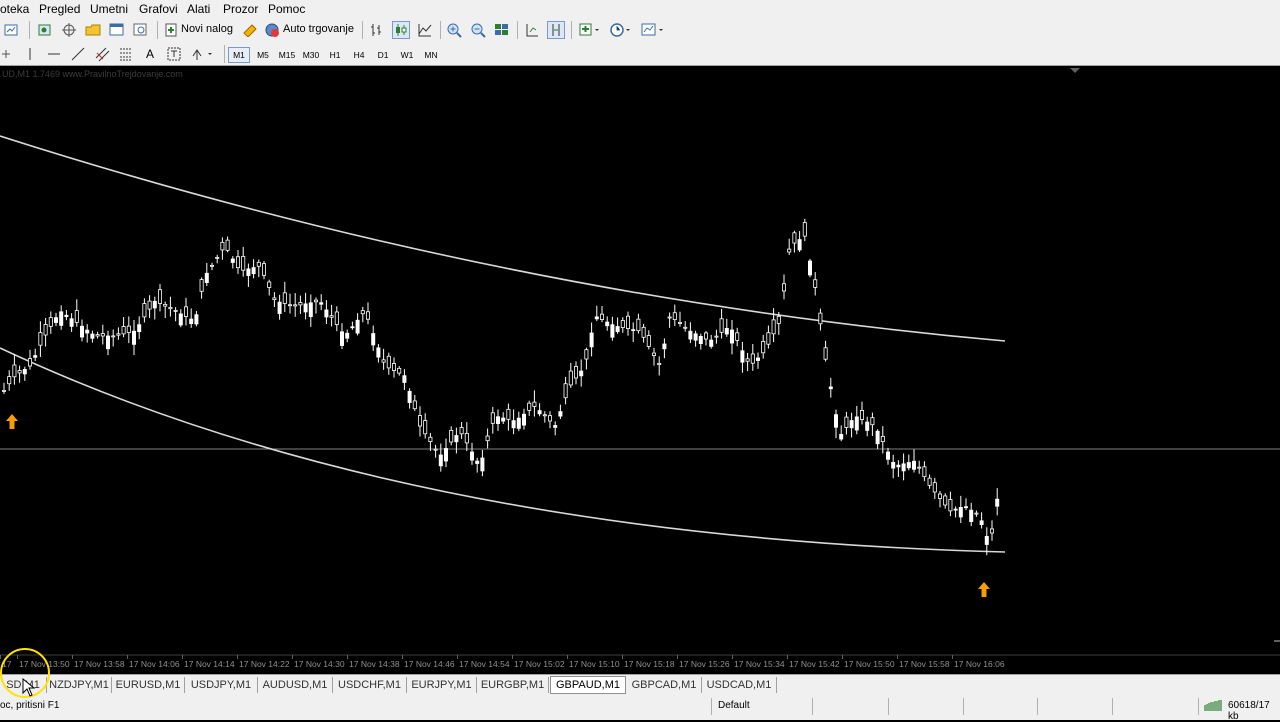 The image size is (1280, 722). What do you see at coordinates (532, 30) in the screenshot?
I see `chart-shift-icon` at bounding box center [532, 30].